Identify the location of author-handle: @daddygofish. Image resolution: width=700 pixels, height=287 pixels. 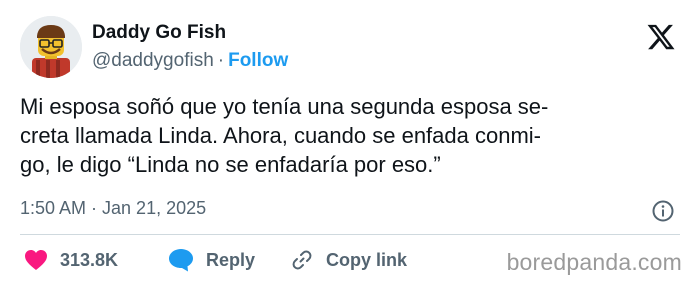
(153, 60).